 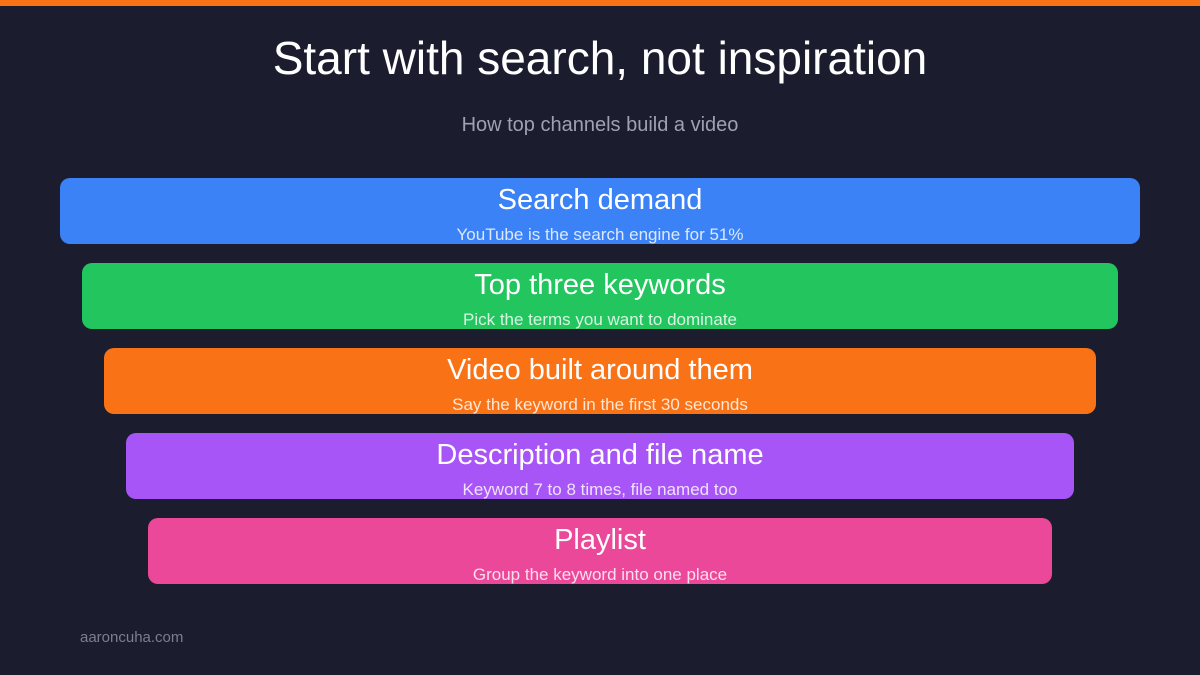 I want to click on step-description: YouTube is the search engine for 51%, so click(x=600, y=234).